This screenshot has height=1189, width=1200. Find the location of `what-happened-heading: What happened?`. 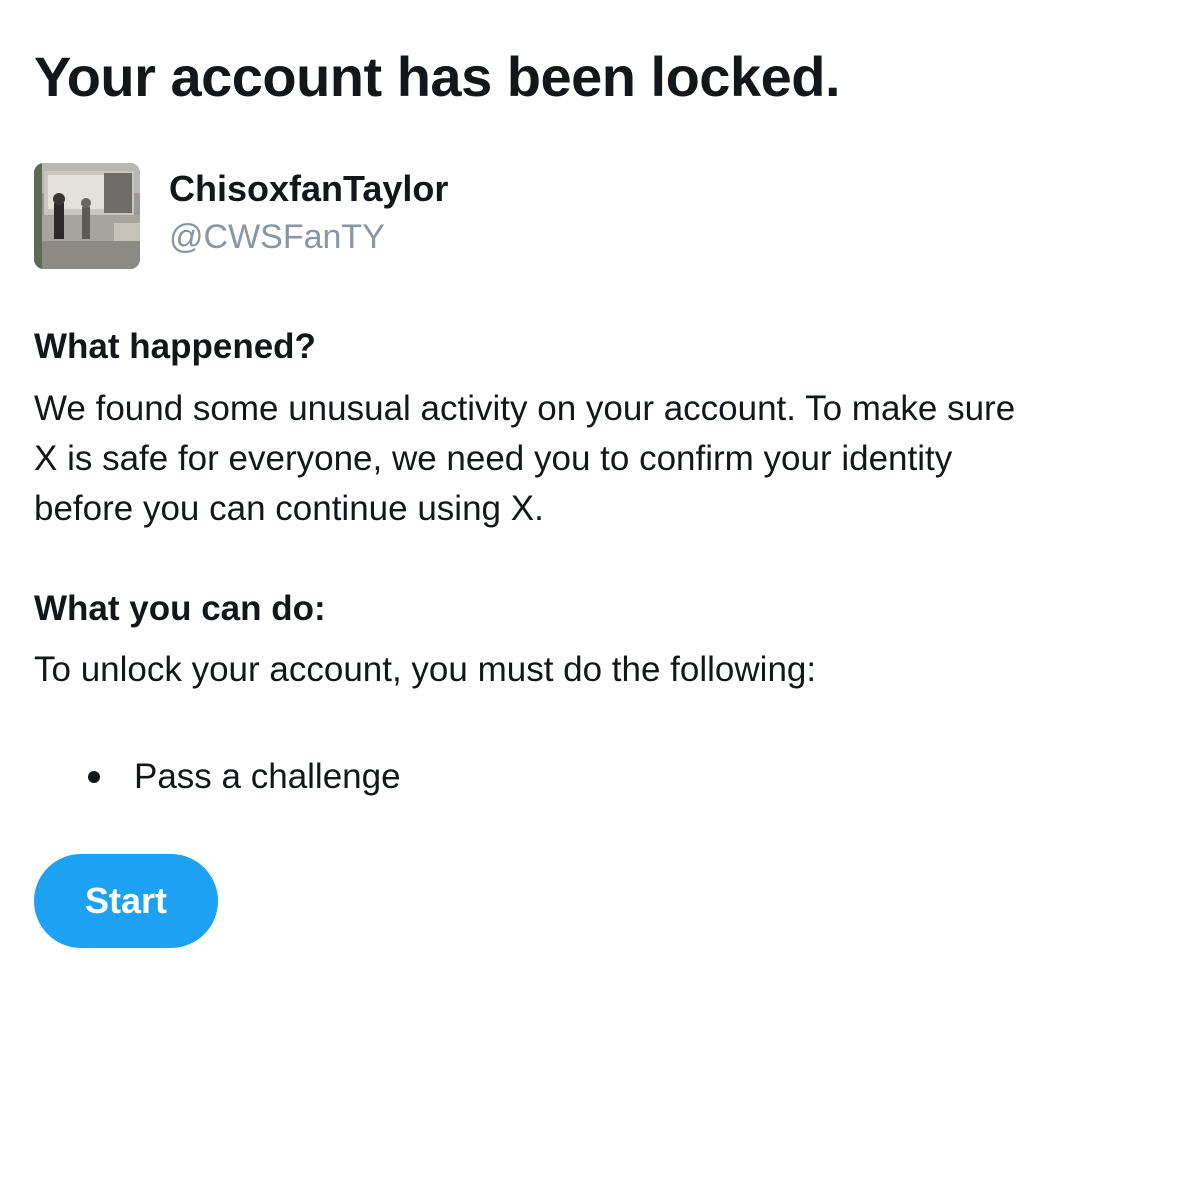

what-happened-heading: What happened? is located at coordinates (175, 346).